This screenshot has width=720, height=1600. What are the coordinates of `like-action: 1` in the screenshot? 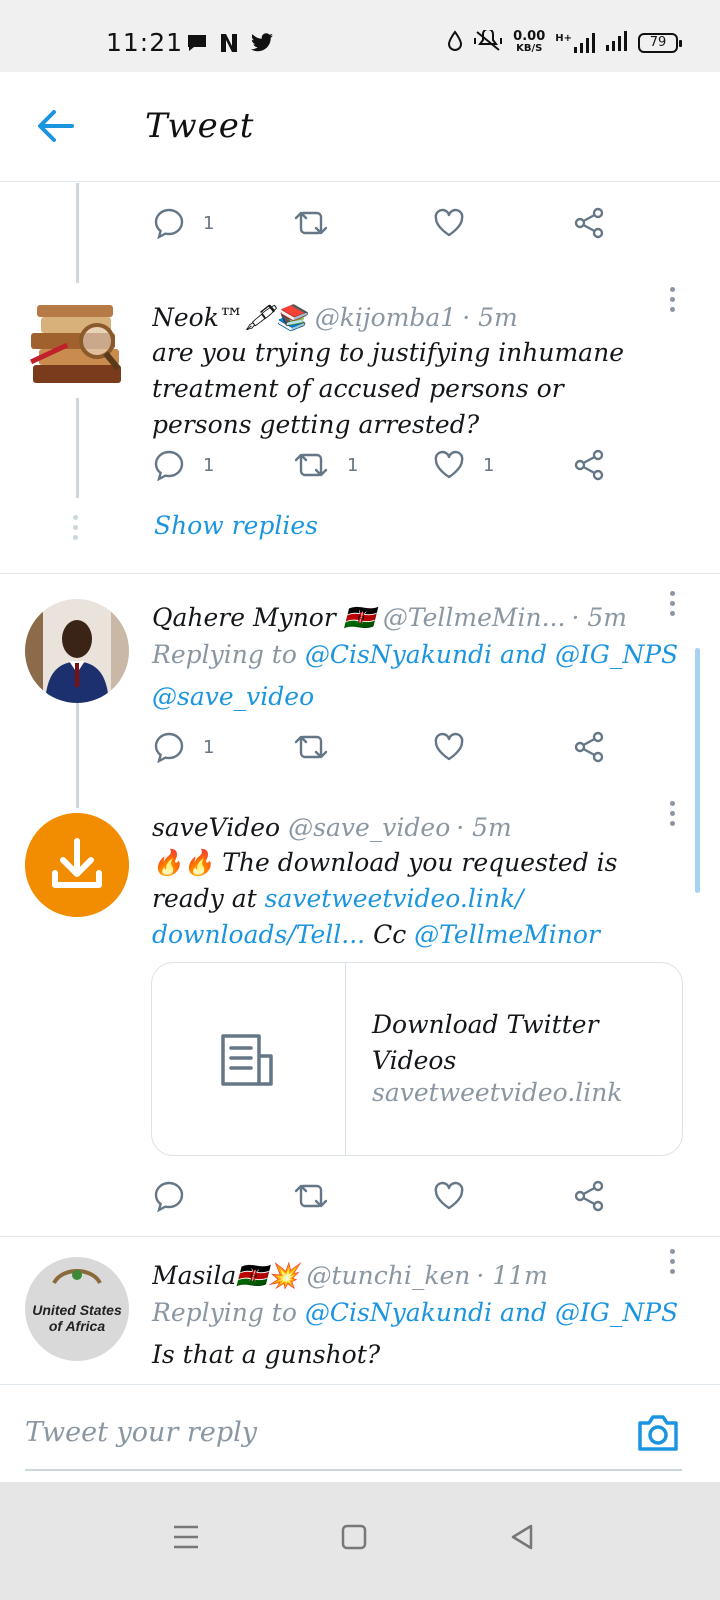 It's located at (503, 465).